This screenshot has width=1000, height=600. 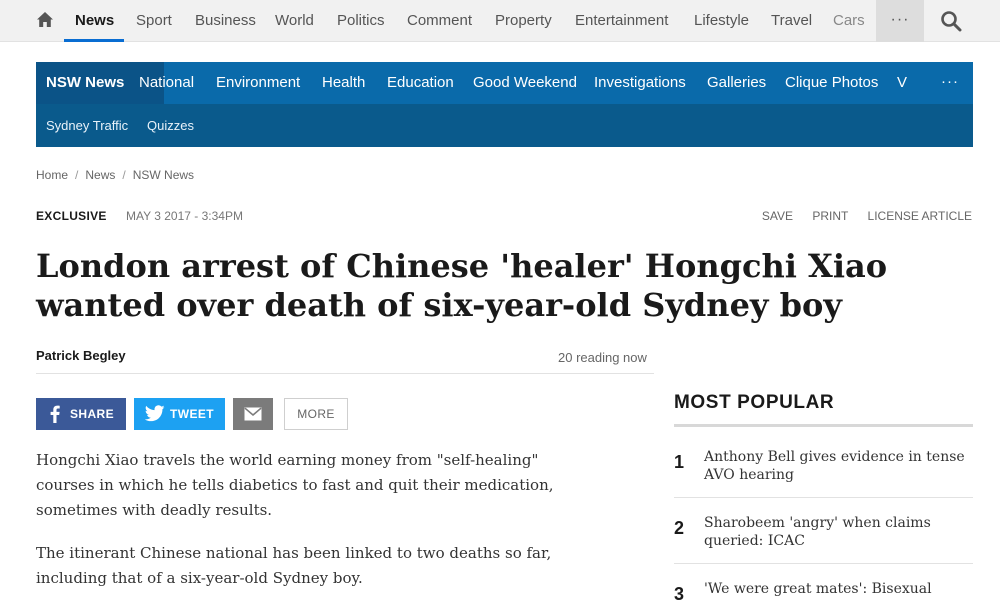 I want to click on save-button: SAVE, so click(x=777, y=216).